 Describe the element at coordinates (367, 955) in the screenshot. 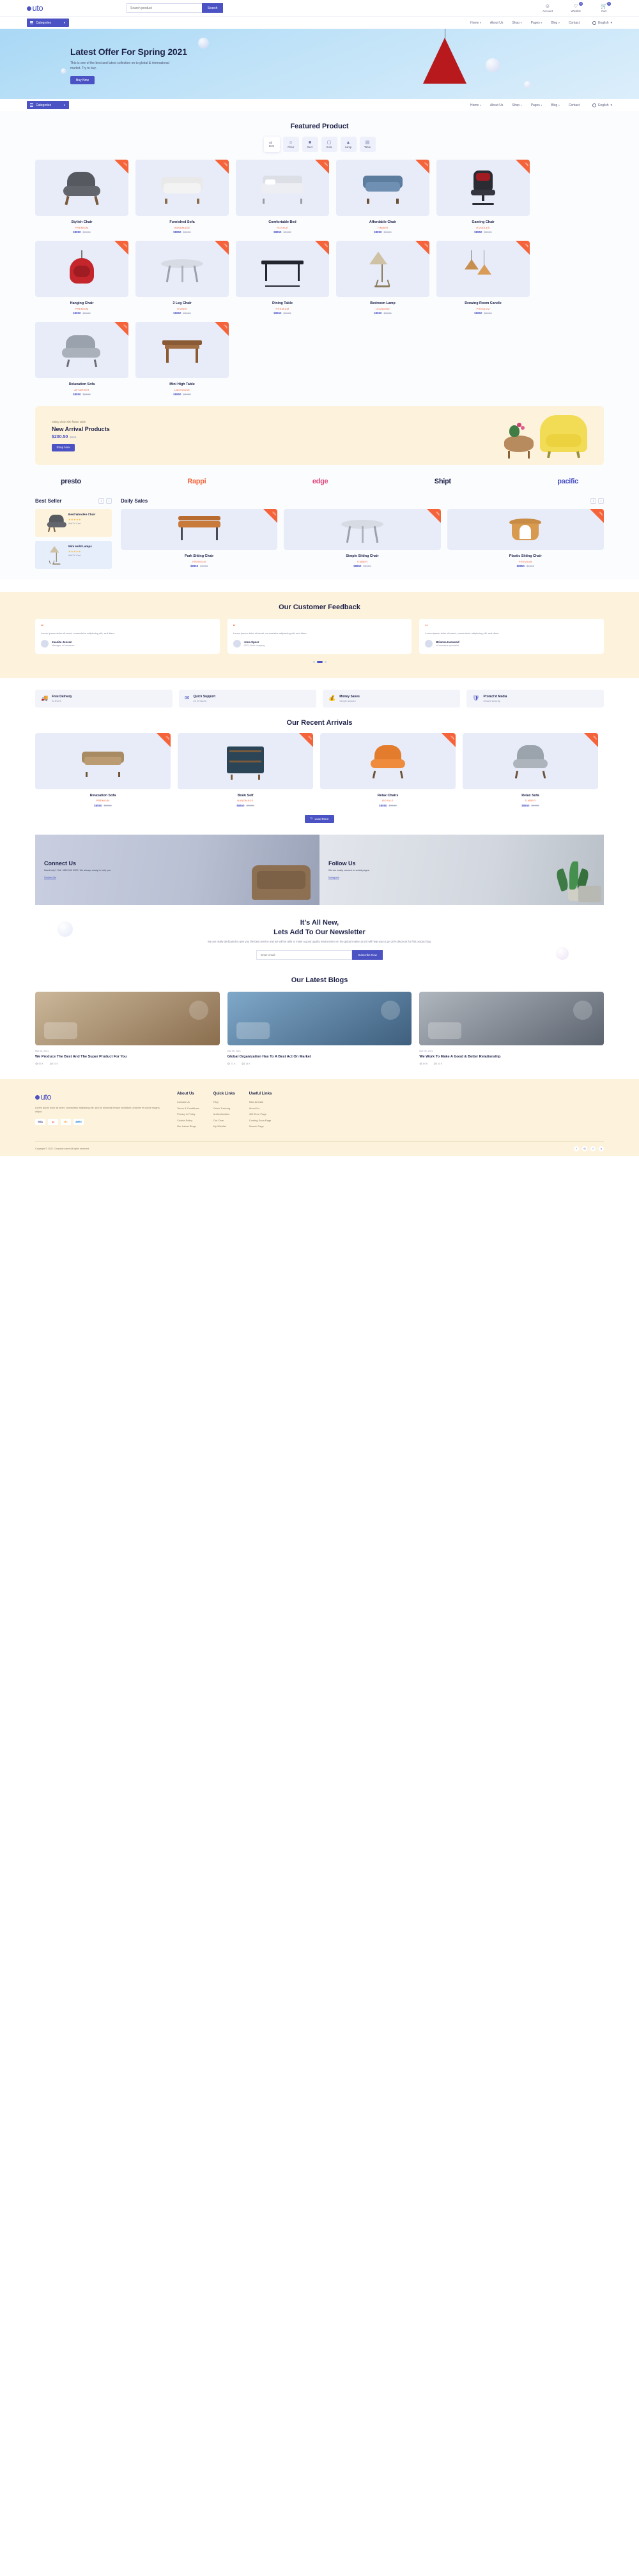

I see `newsletter-subscribe-button: Subscribe Now` at that location.